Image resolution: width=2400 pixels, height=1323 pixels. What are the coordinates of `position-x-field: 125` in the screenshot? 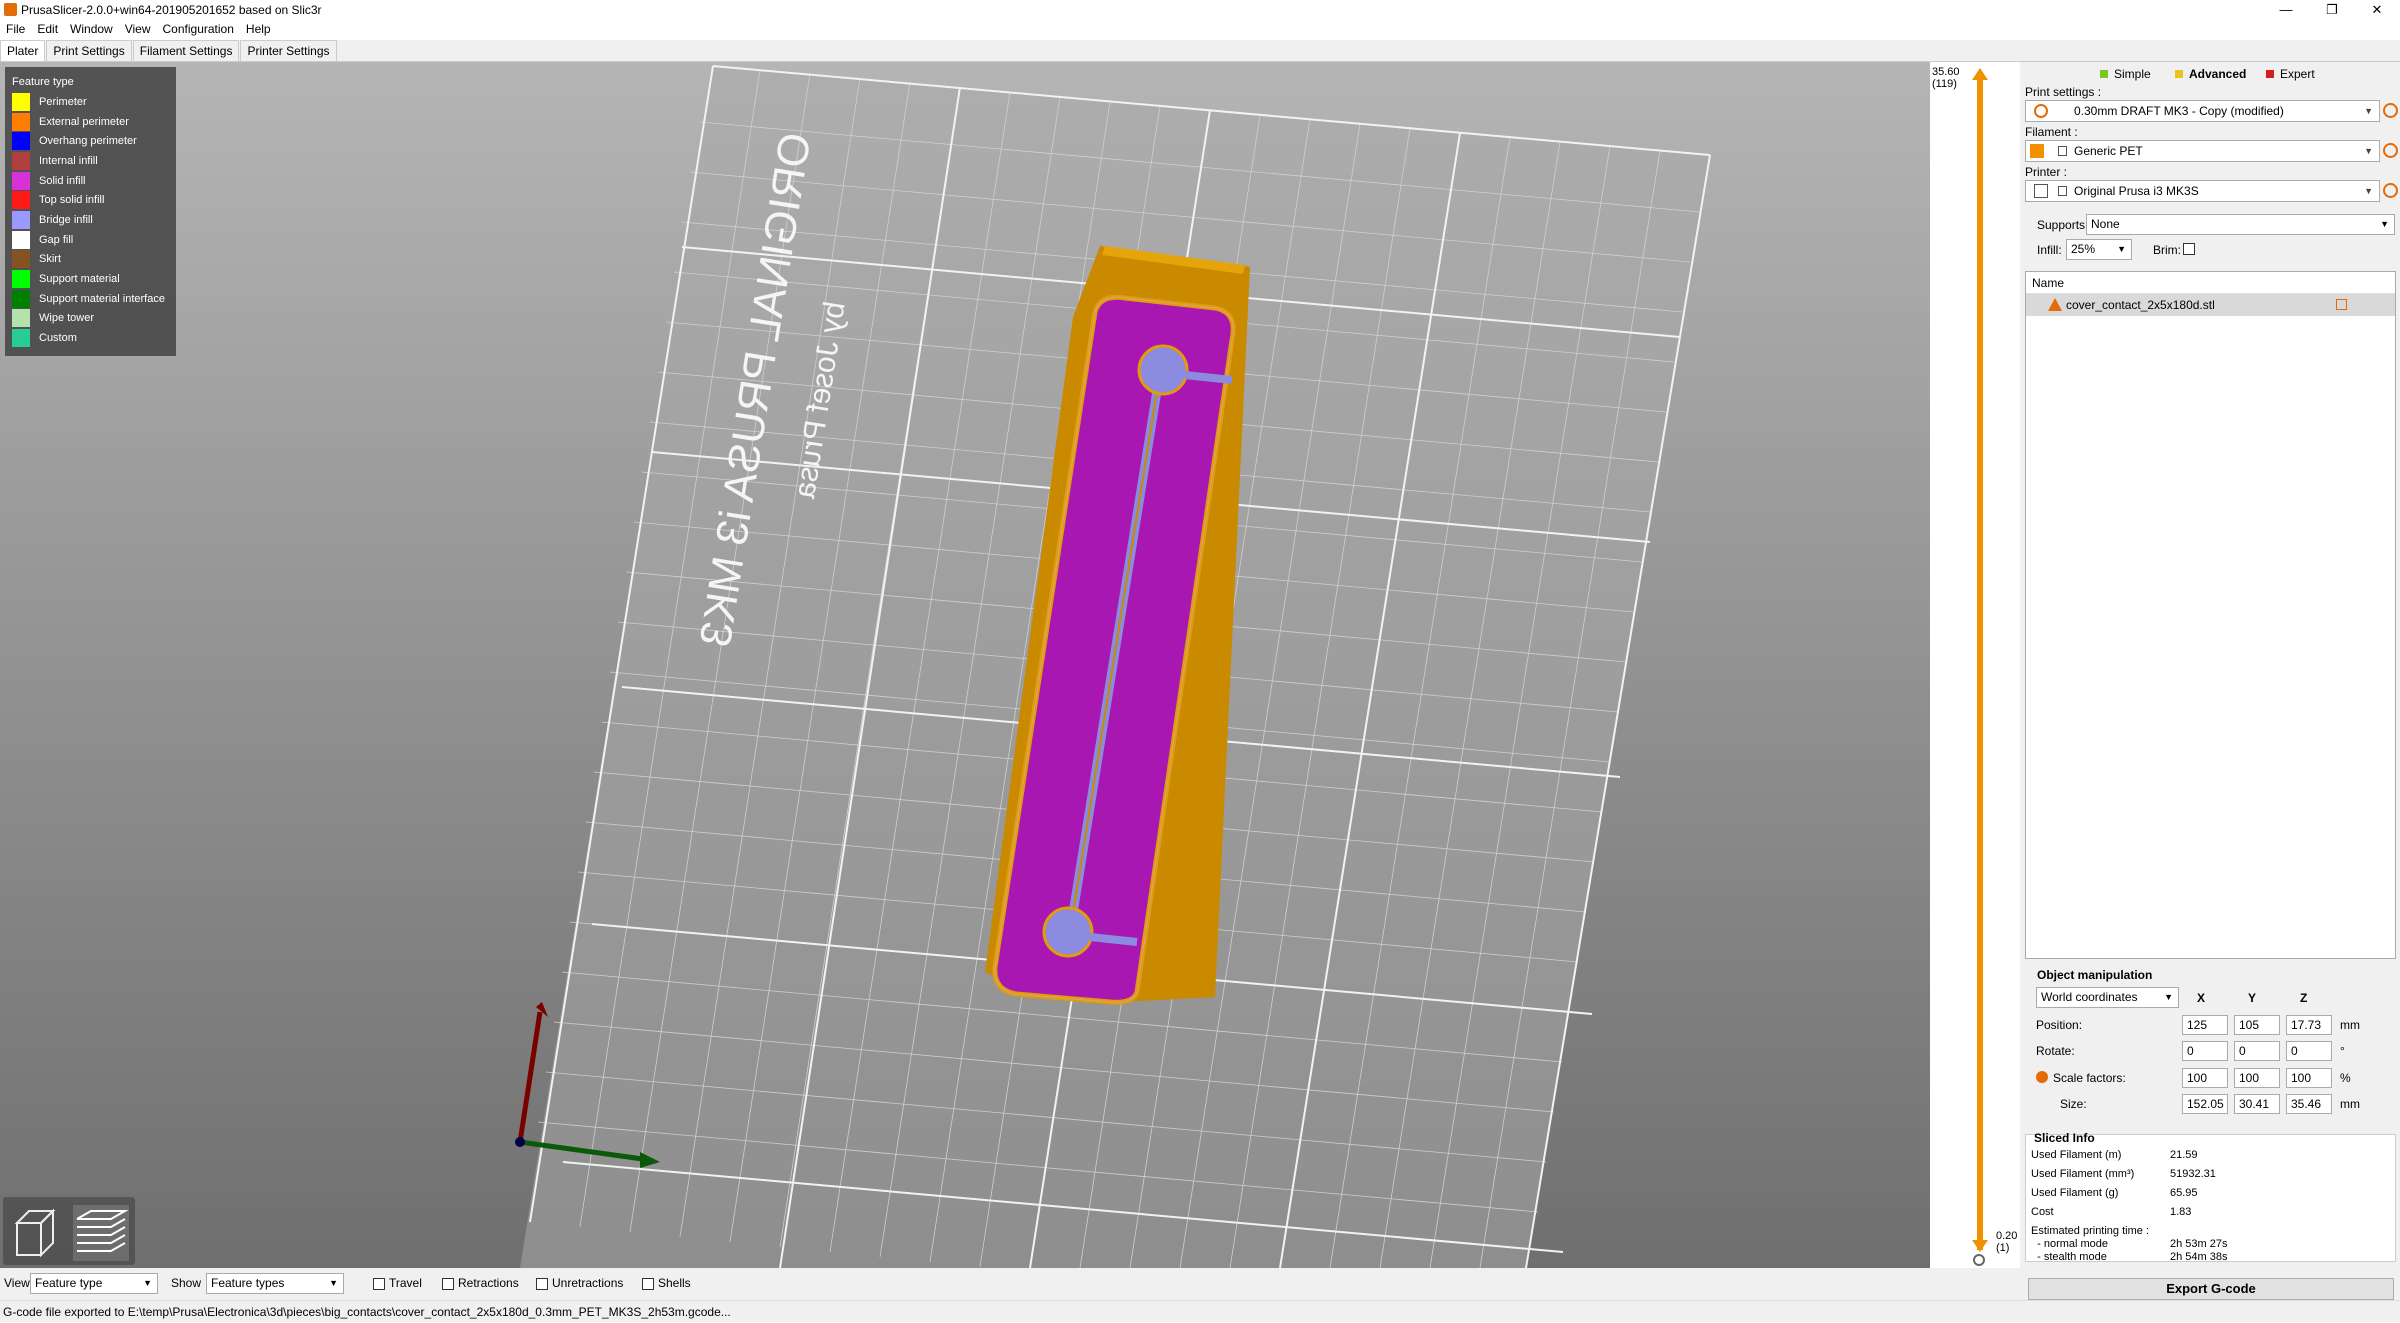 It's located at (2205, 1025).